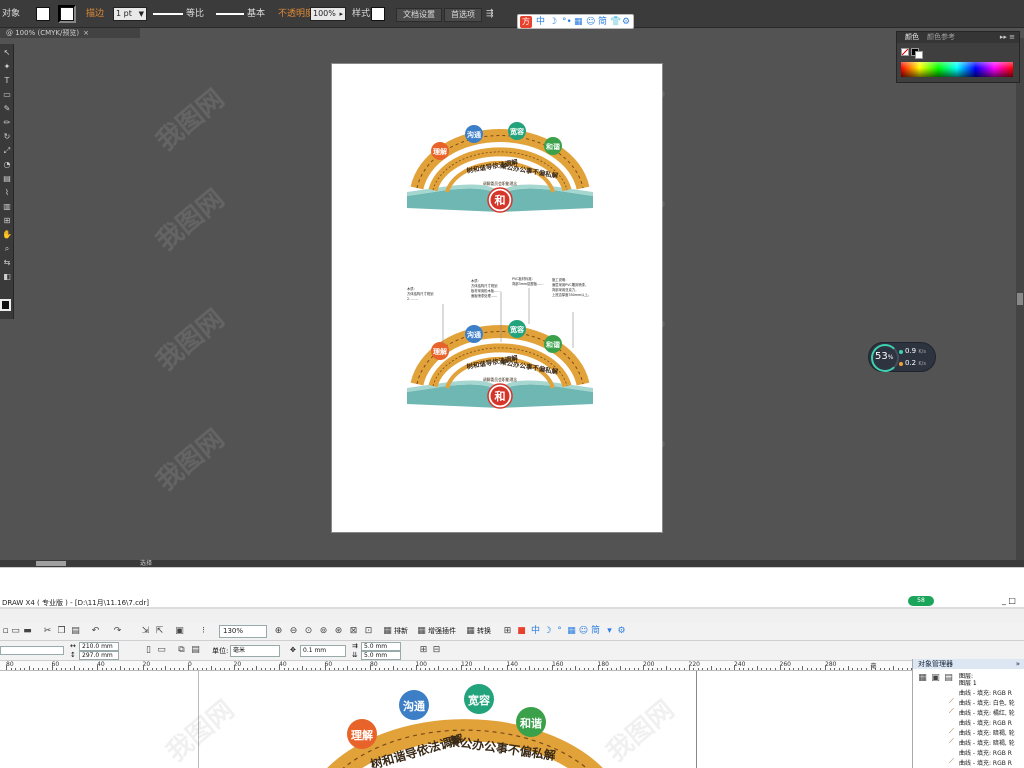  What do you see at coordinates (378, 14) in the screenshot?
I see `style-swatch` at bounding box center [378, 14].